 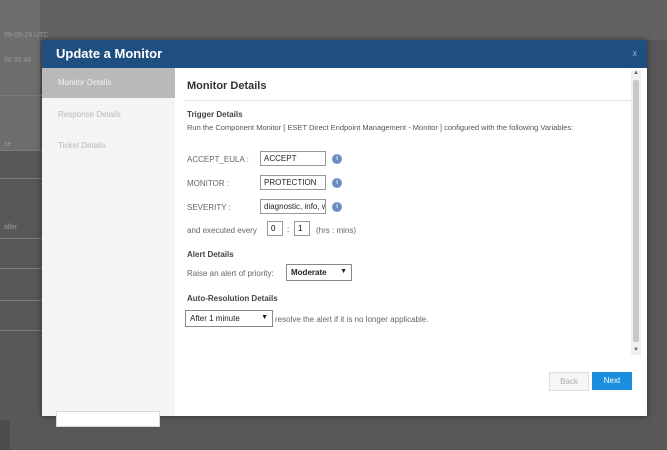 I want to click on sidebar-item-label: Ticket Details, so click(x=82, y=145).